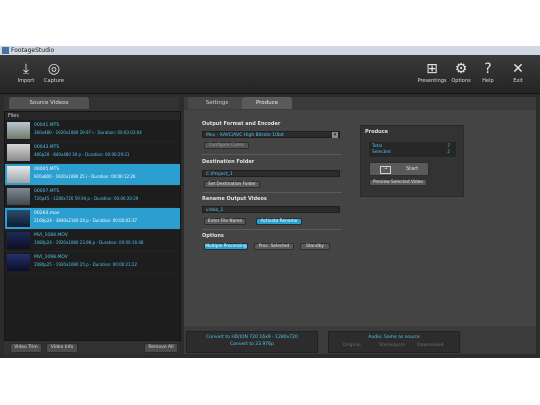  I want to click on rename-heading: Rename Output Videos, so click(234, 199).